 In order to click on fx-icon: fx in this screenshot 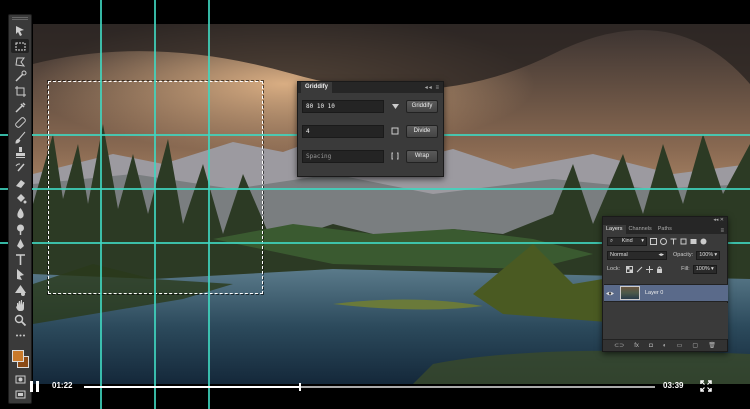, I will do `click(636, 346)`.